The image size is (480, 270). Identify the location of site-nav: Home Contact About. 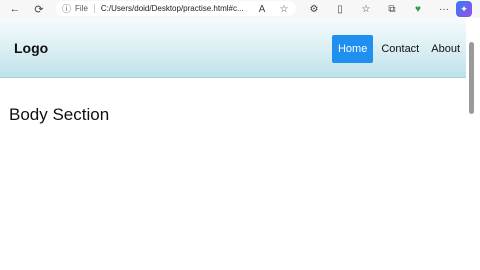
(398, 49).